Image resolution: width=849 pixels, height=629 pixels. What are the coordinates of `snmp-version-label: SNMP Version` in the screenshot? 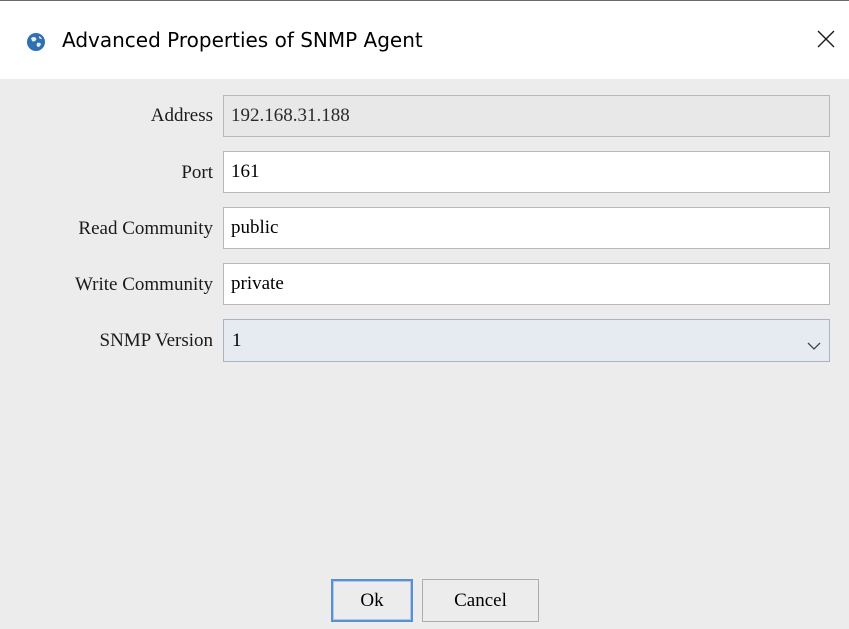 It's located at (156, 340).